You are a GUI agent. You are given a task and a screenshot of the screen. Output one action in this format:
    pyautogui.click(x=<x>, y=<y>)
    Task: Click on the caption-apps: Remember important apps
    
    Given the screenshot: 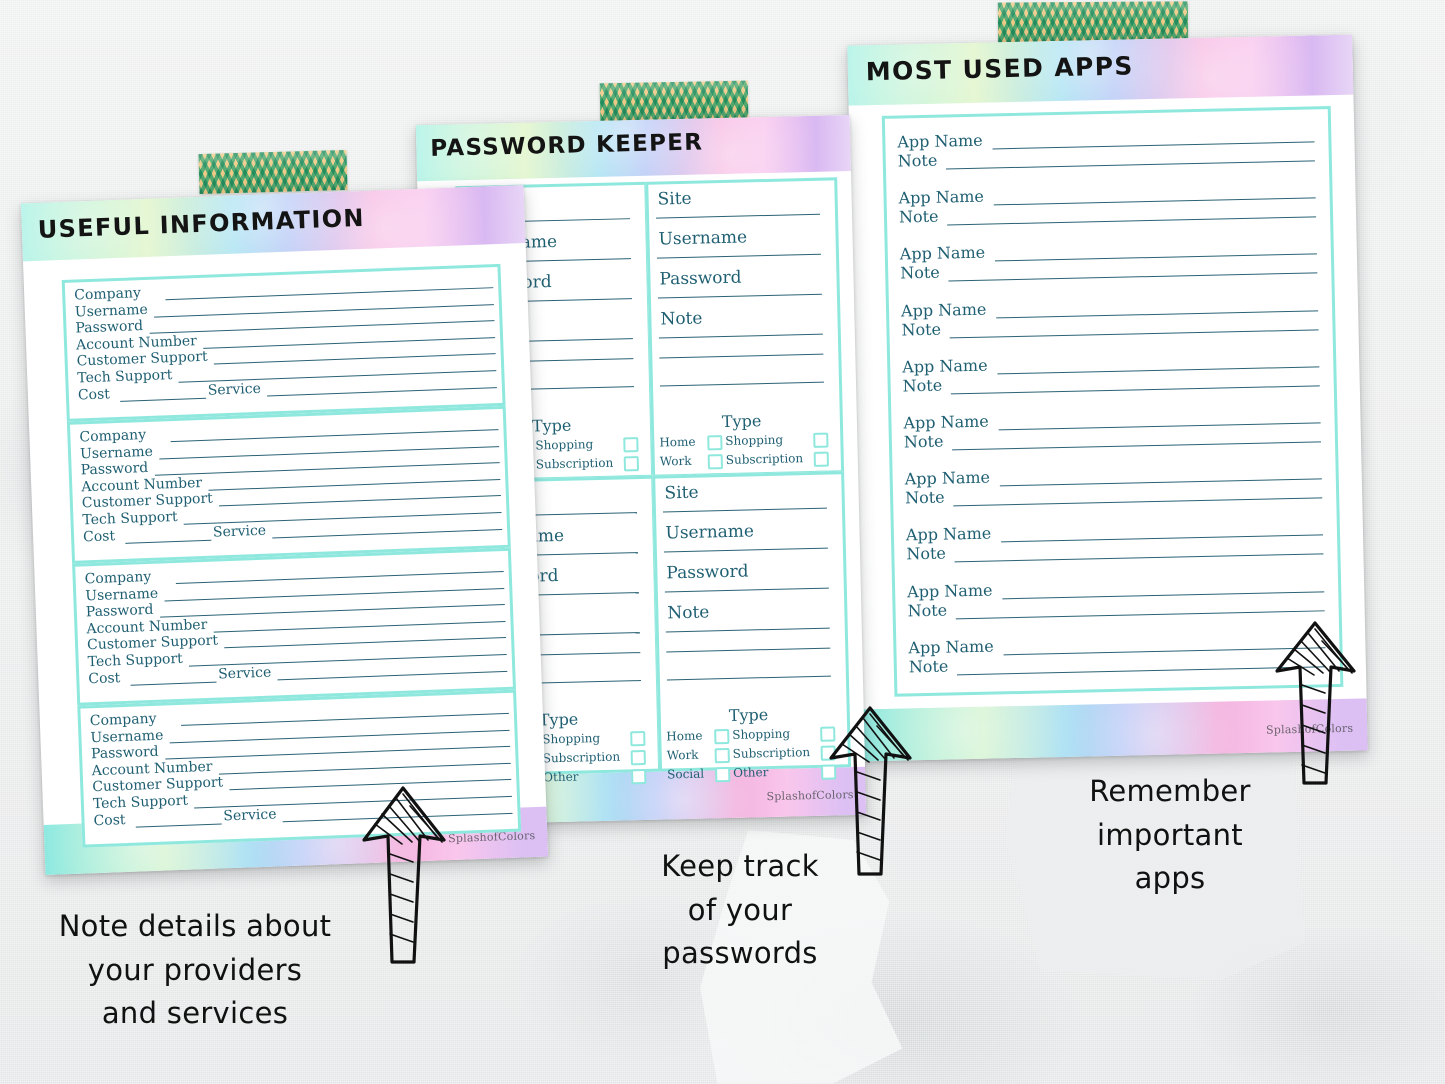 What is the action you would take?
    pyautogui.click(x=1170, y=835)
    